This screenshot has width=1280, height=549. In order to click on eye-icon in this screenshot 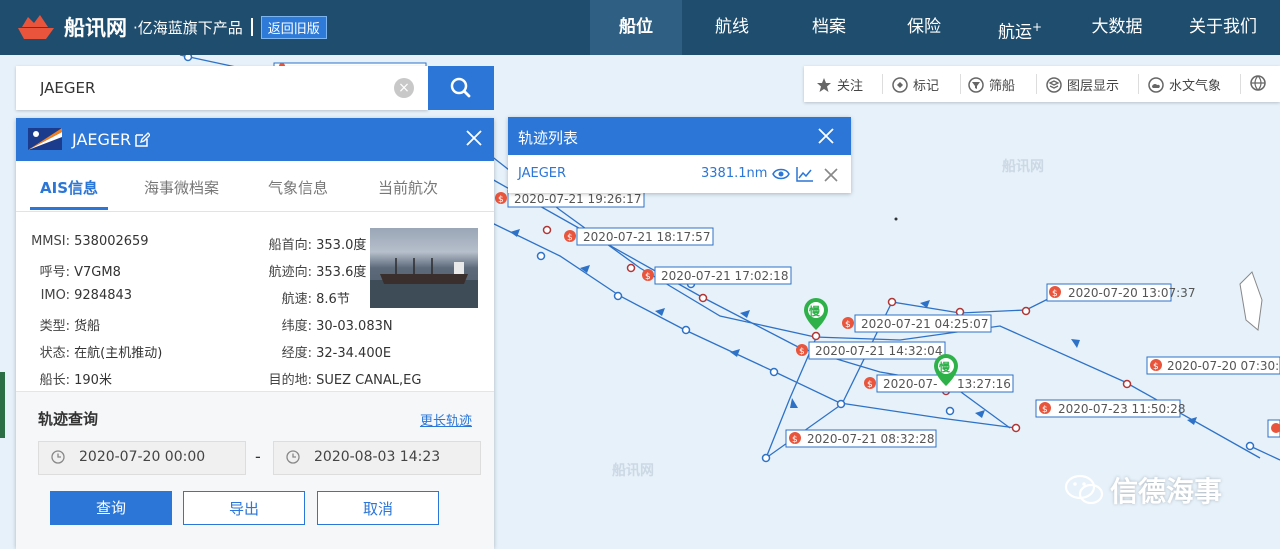, I will do `click(781, 174)`.